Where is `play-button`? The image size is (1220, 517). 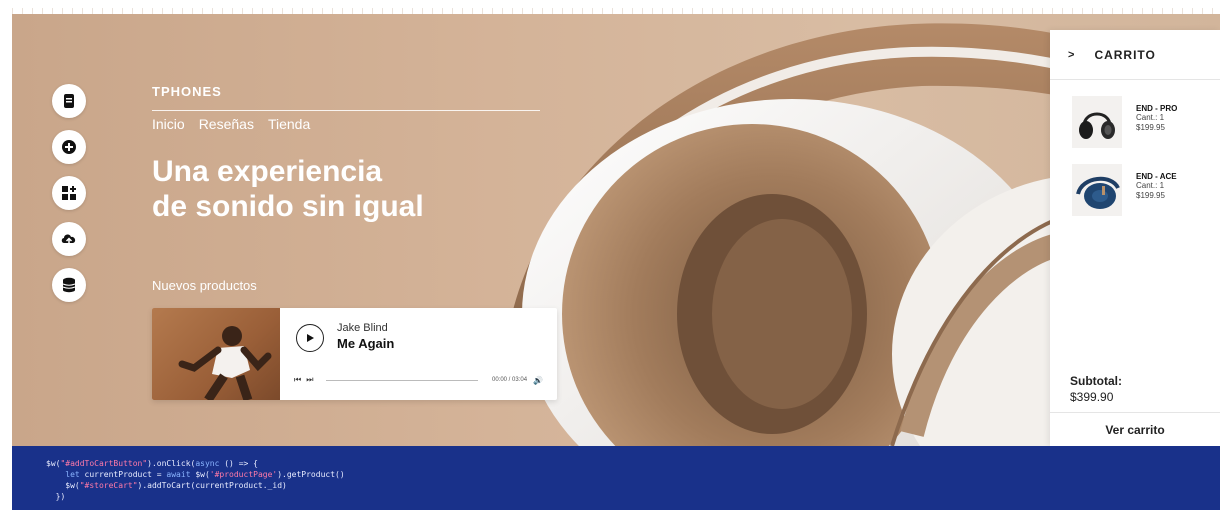
play-button is located at coordinates (310, 338).